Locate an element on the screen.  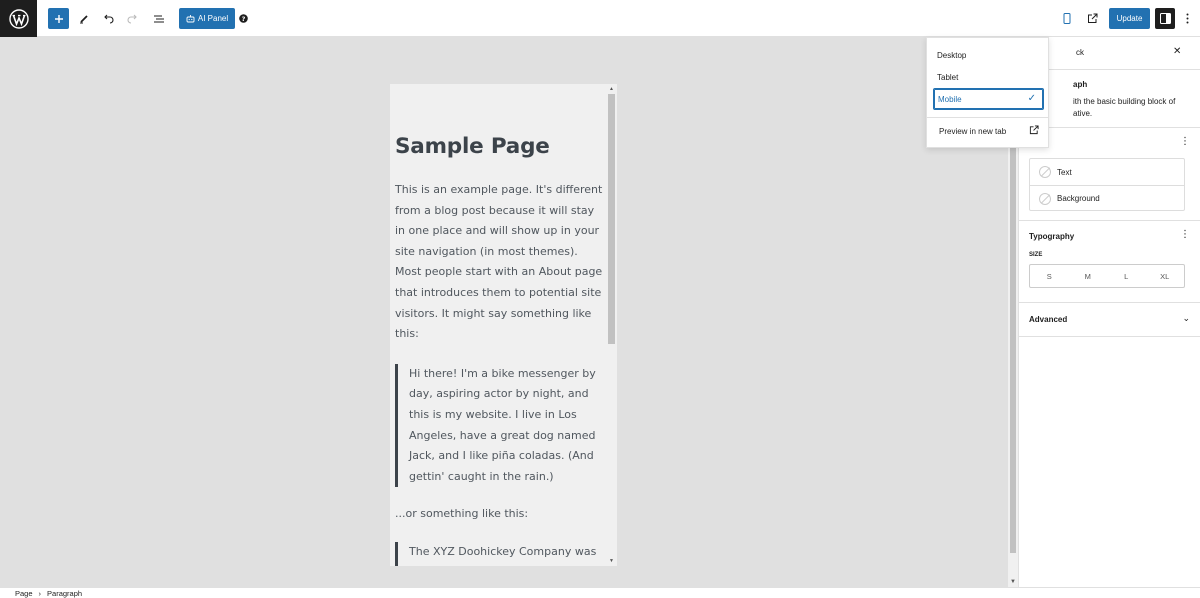
block-name: aph is located at coordinates (1080, 84).